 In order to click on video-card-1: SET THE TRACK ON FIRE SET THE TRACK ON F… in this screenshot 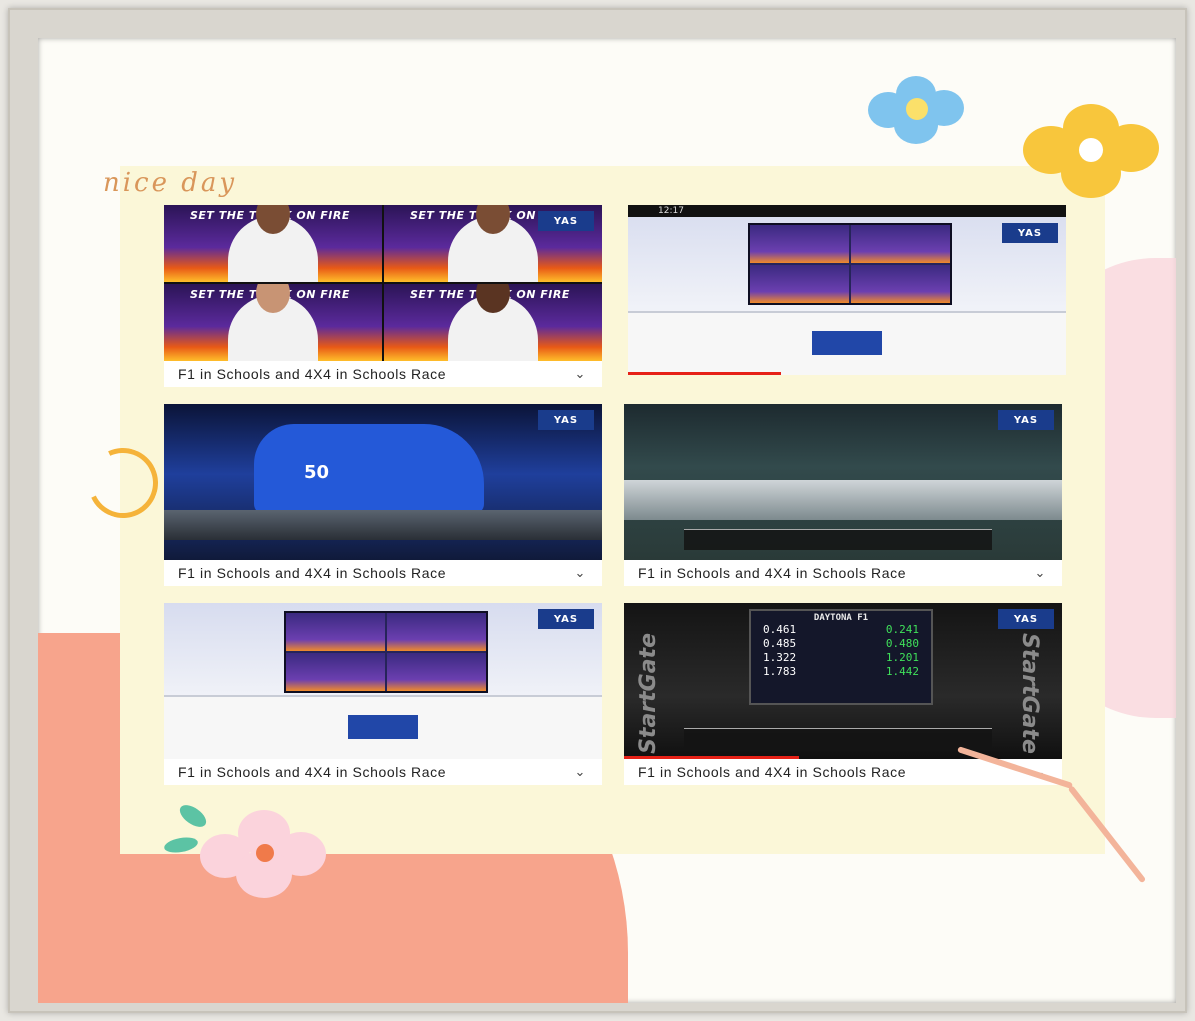, I will do `click(383, 296)`.